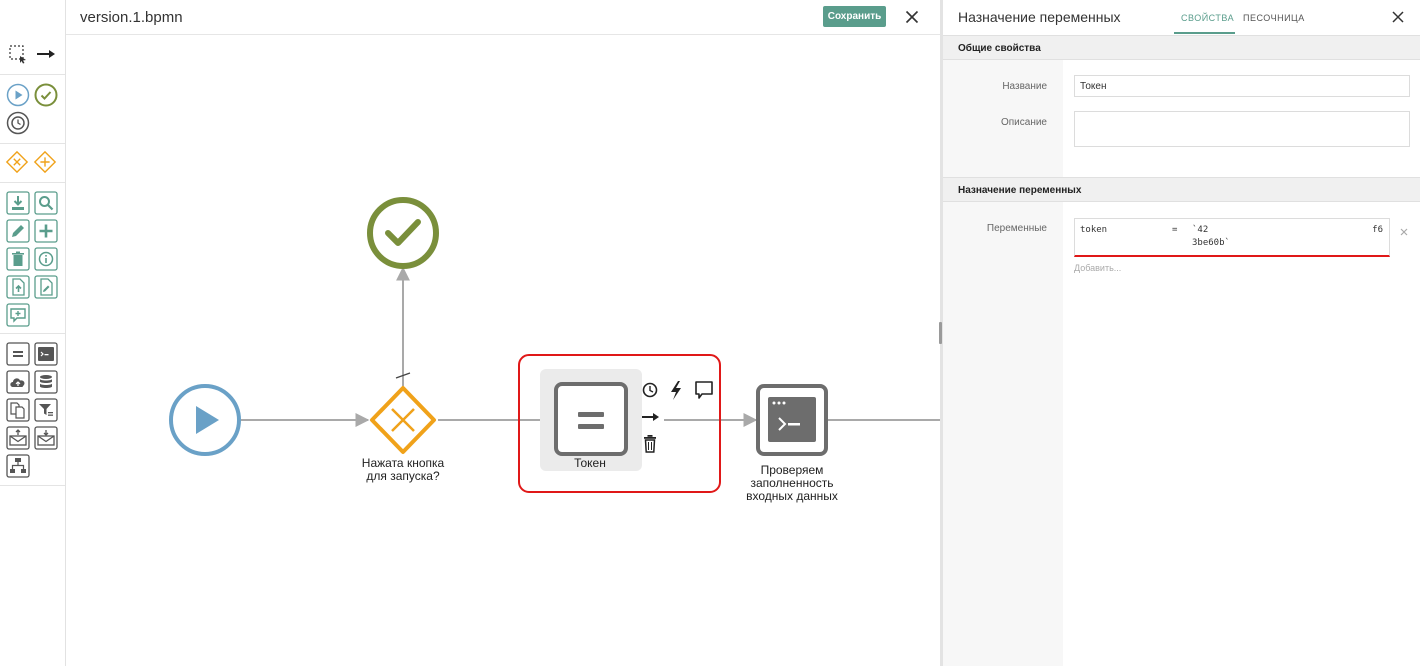 The width and height of the screenshot is (1420, 666). What do you see at coordinates (1274, 18) in the screenshot?
I see `tab-sandbox: ПЕСОЧНИЦА` at bounding box center [1274, 18].